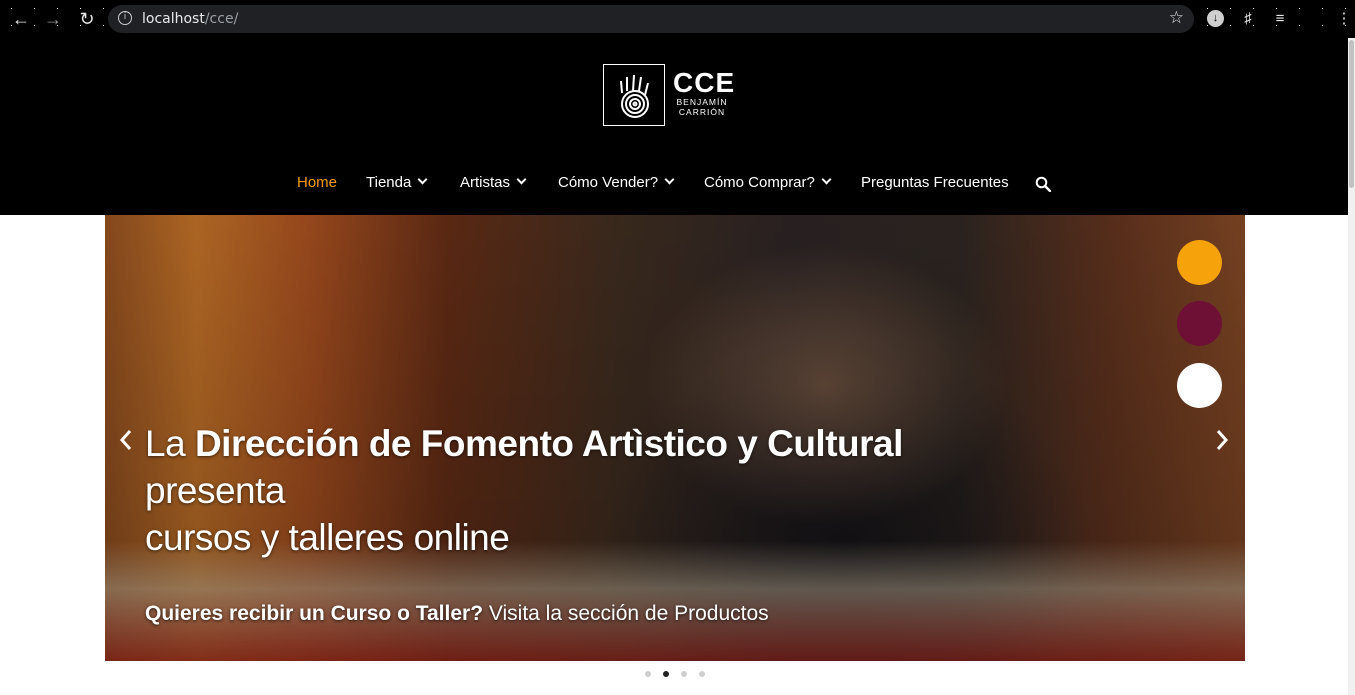 This screenshot has width=1355, height=695. I want to click on subtitle-bold: Quieres recibir un Curso o Taller?, so click(314, 613).